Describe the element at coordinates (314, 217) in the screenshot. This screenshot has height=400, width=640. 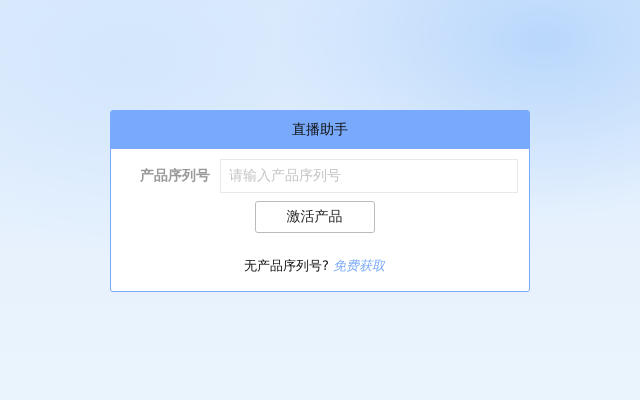
I see `activate-button: 激活产品` at that location.